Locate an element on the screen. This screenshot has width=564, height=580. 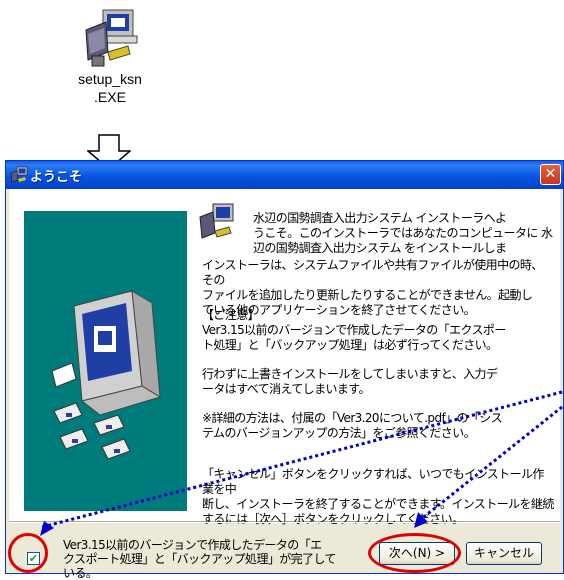
installer-side-panel is located at coordinates (105, 361).